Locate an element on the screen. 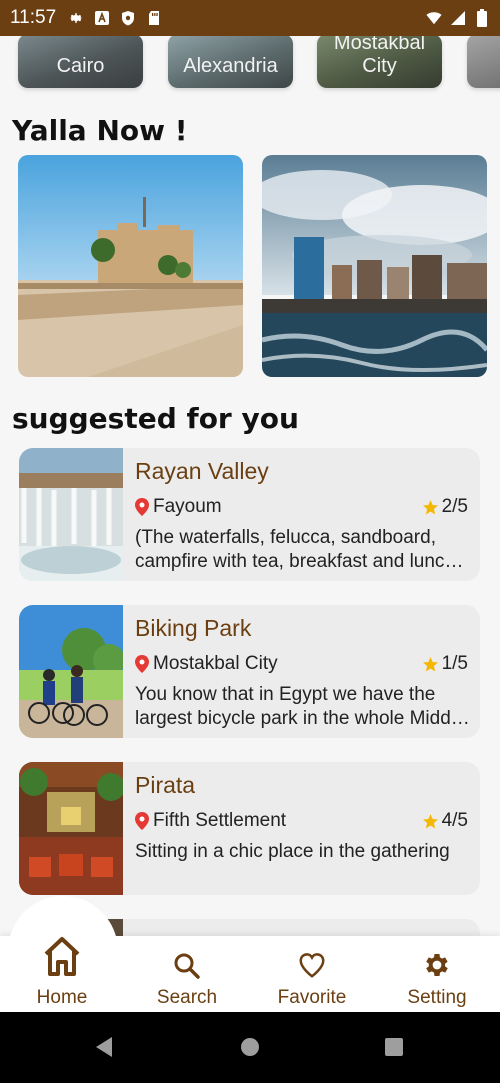 The width and height of the screenshot is (500, 1083). bottom-navigation: Home Search Favorite Setting is located at coordinates (250, 954).